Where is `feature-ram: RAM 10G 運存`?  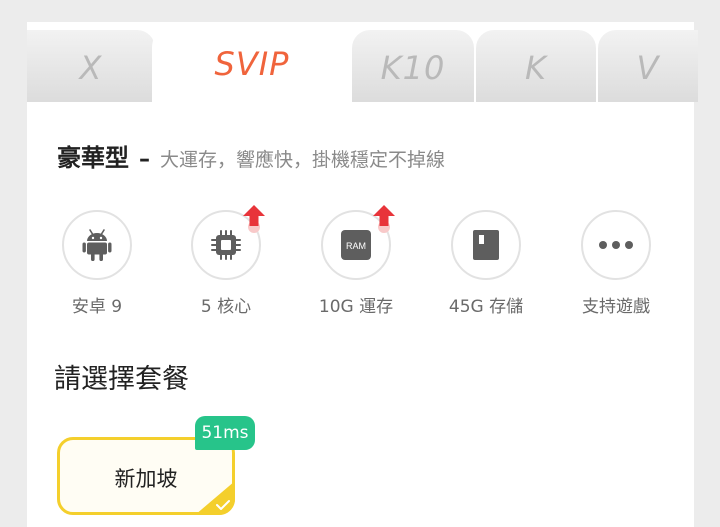
feature-ram: RAM 10G 運存 is located at coordinates (356, 261).